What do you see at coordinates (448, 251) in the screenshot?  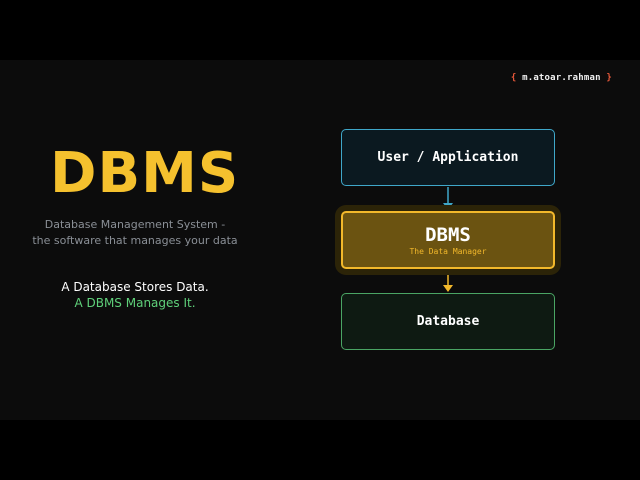 I see `dbms-sublabel: The Data Manager` at bounding box center [448, 251].